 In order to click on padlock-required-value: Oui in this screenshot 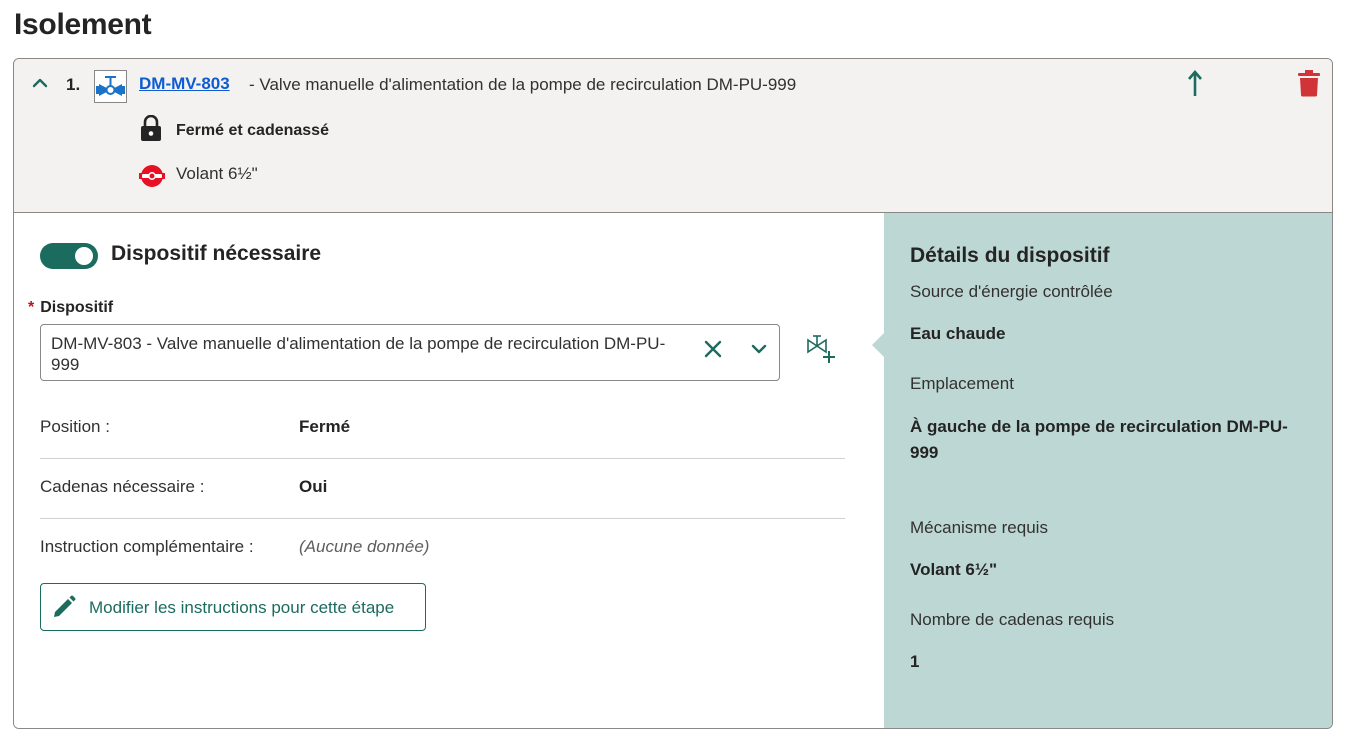, I will do `click(313, 486)`.